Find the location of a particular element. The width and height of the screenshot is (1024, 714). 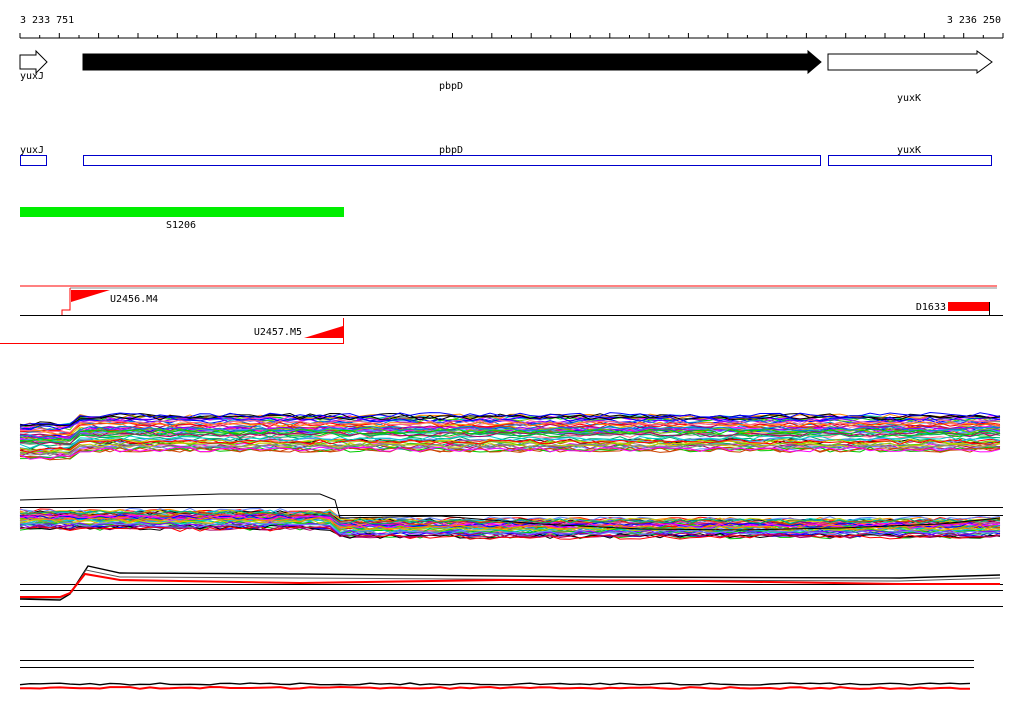

annotation-label-yuxJ: yuxJ is located at coordinates (32, 150).